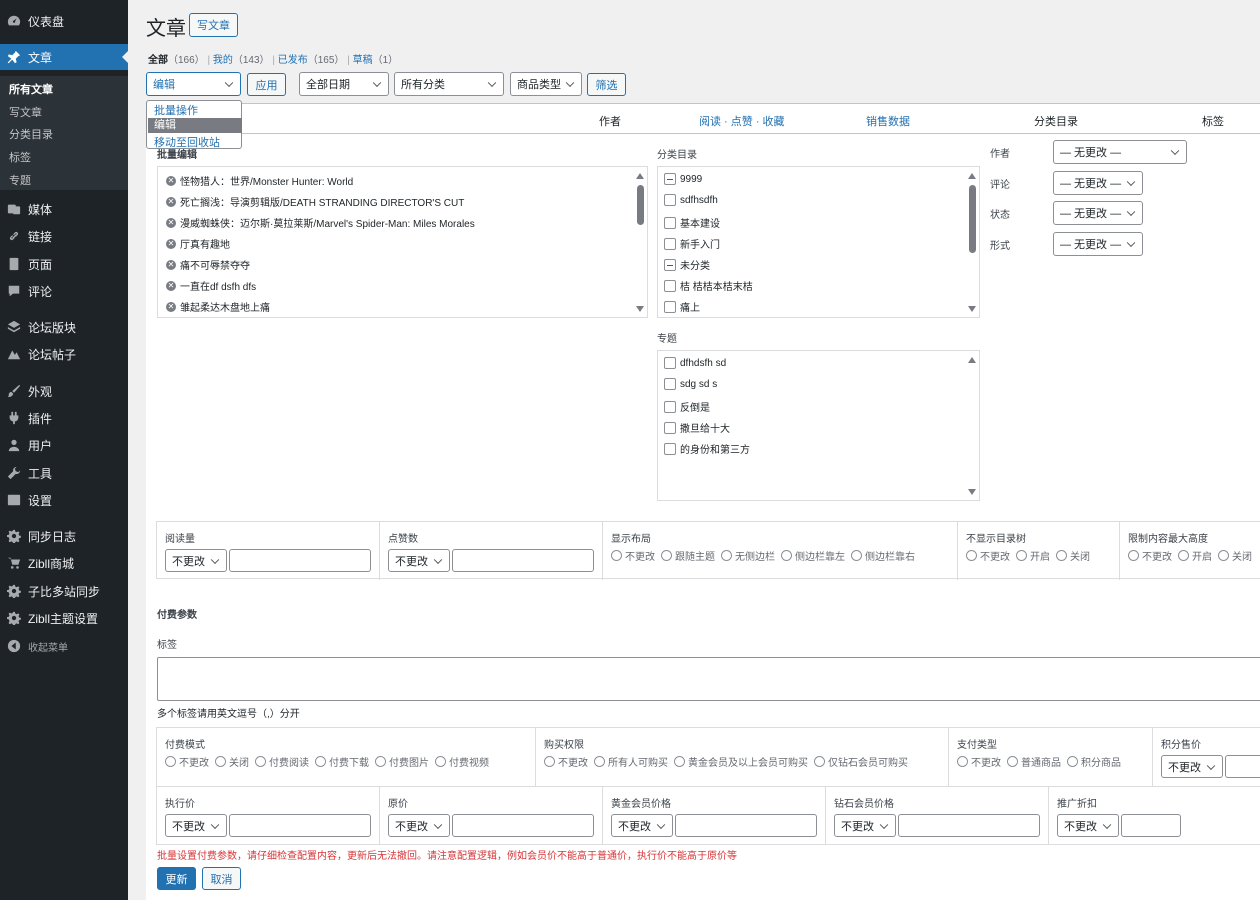 Image resolution: width=1260 pixels, height=900 pixels. I want to click on menu-item-9: 插件, so click(64, 418).